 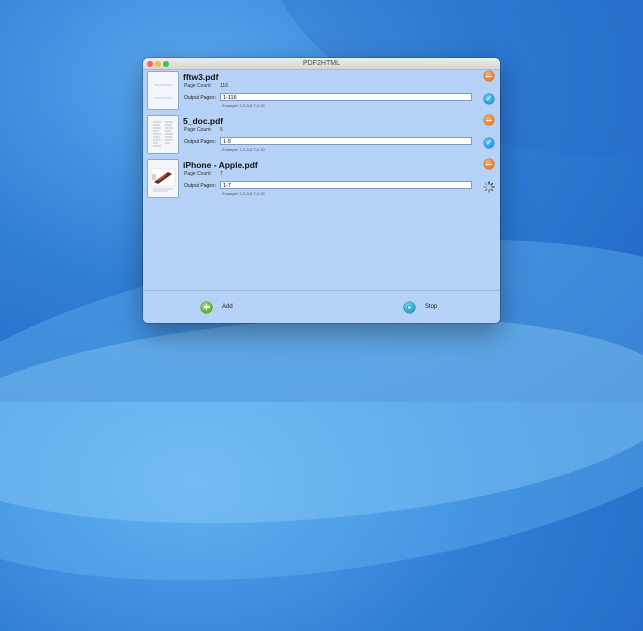 I want to click on stop-circle-icon, so click(x=409, y=307).